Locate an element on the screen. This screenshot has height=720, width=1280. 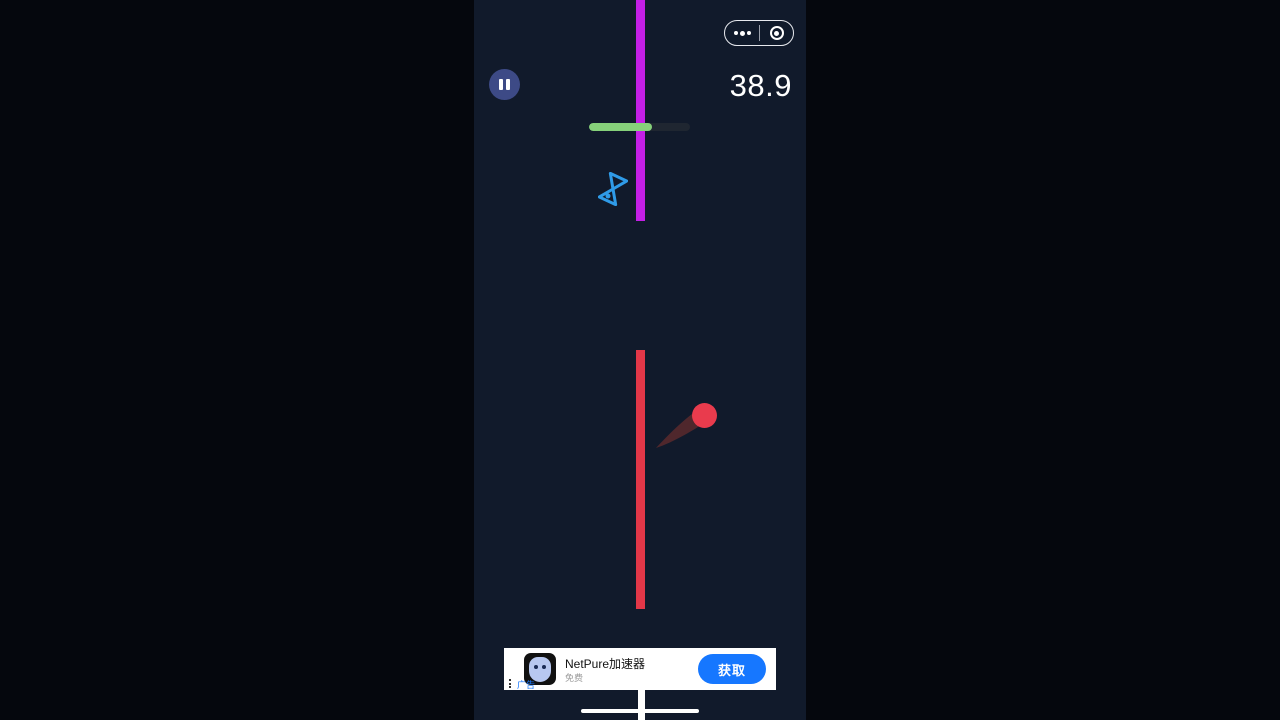
close-ring is located at coordinates (776, 33).